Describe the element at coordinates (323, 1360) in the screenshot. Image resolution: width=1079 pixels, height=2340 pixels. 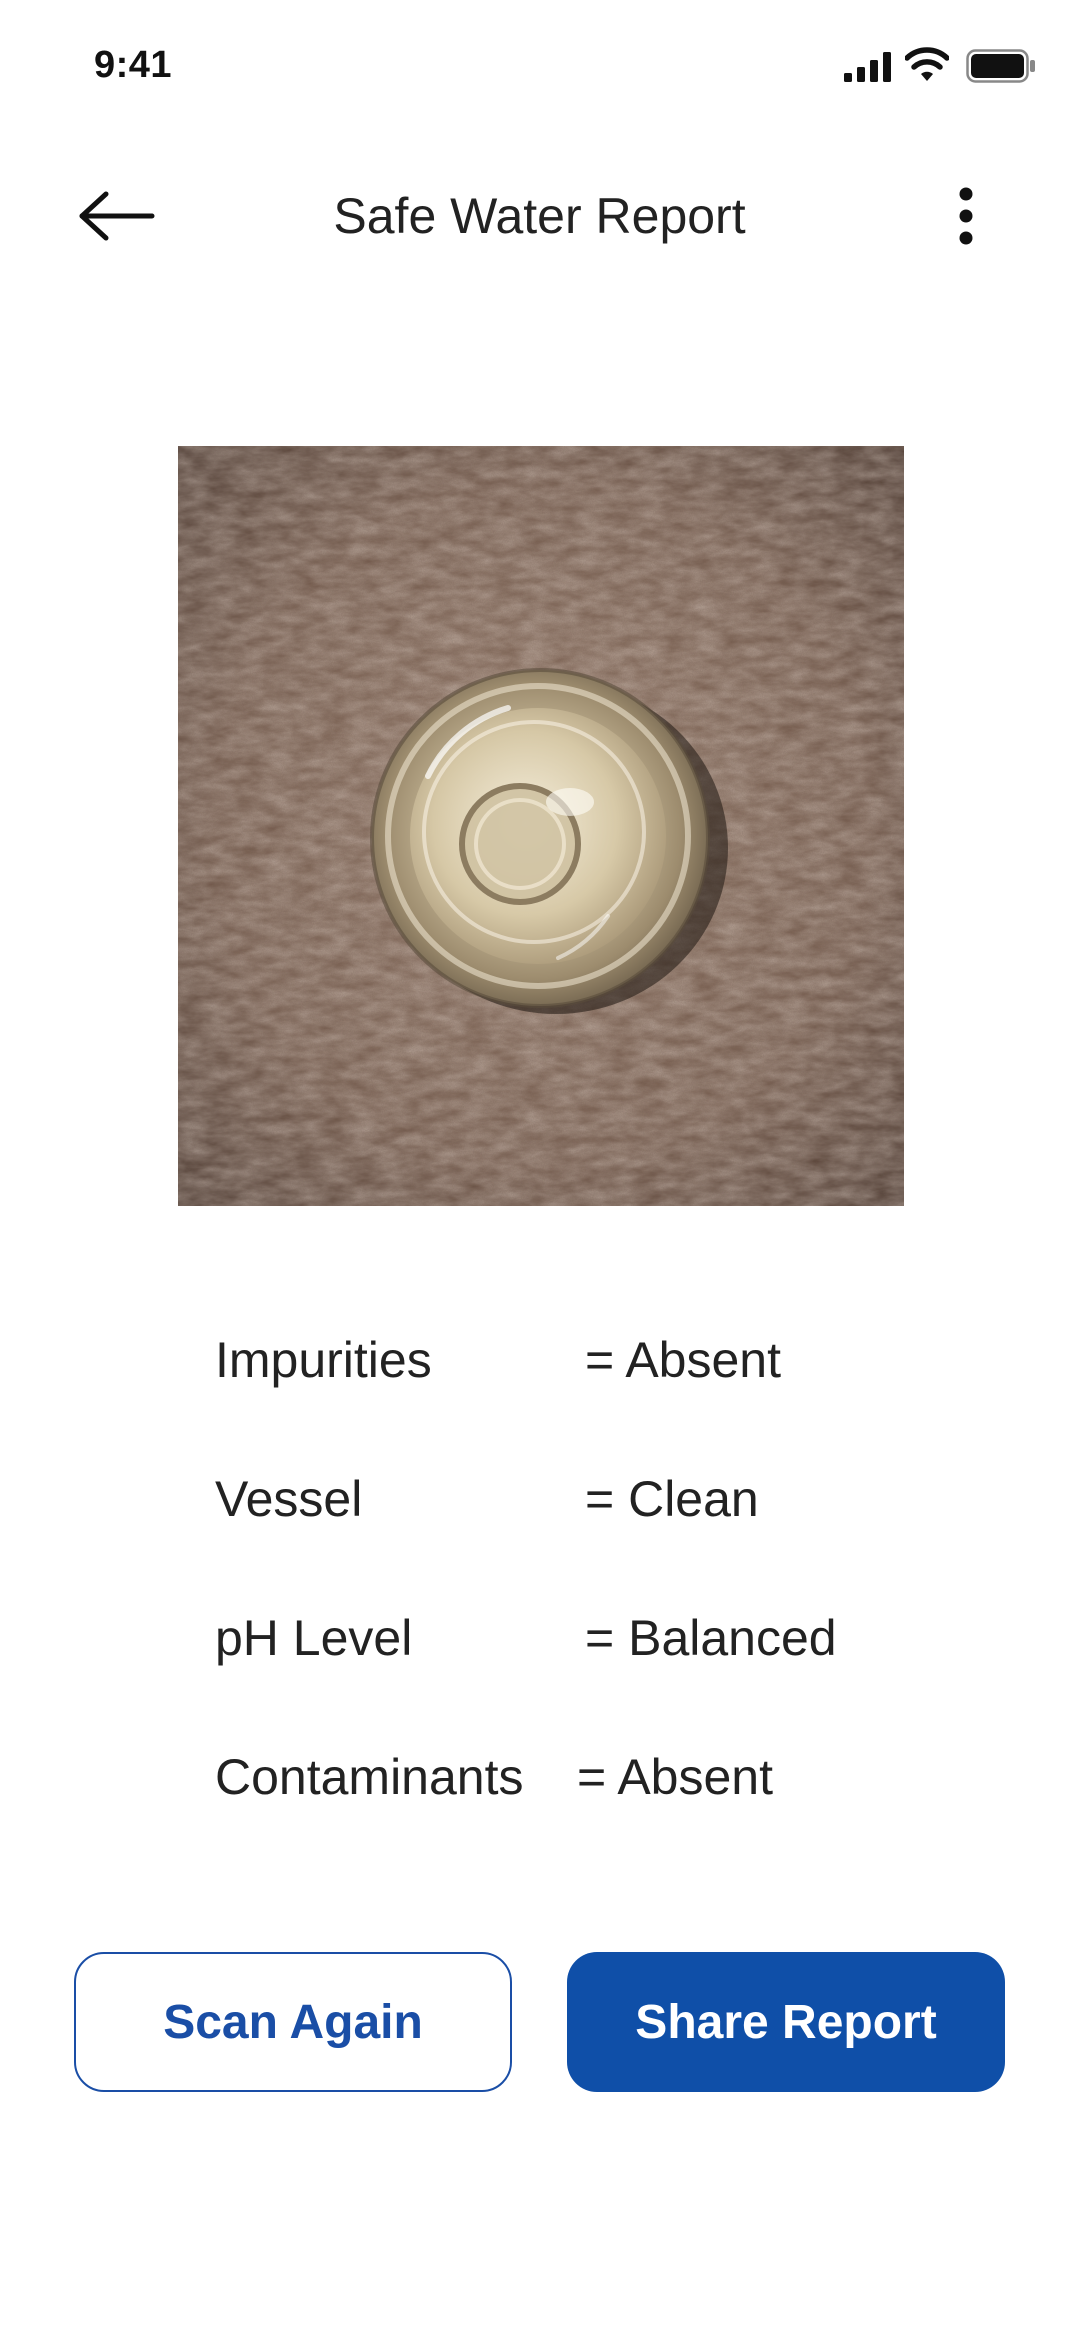
I see `result-label: Impurities` at that location.